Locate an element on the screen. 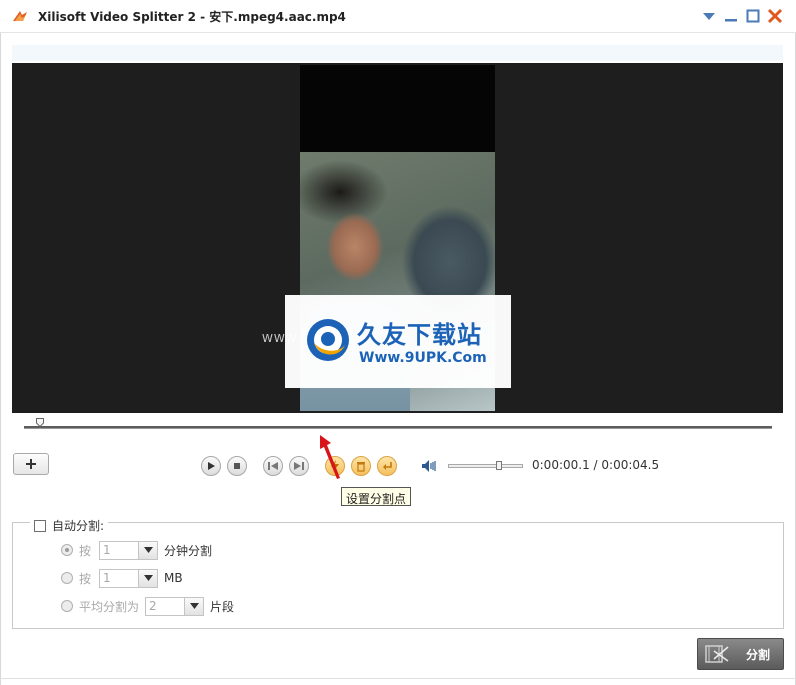 The image size is (796, 685). split-evenly-radio is located at coordinates (67, 606).